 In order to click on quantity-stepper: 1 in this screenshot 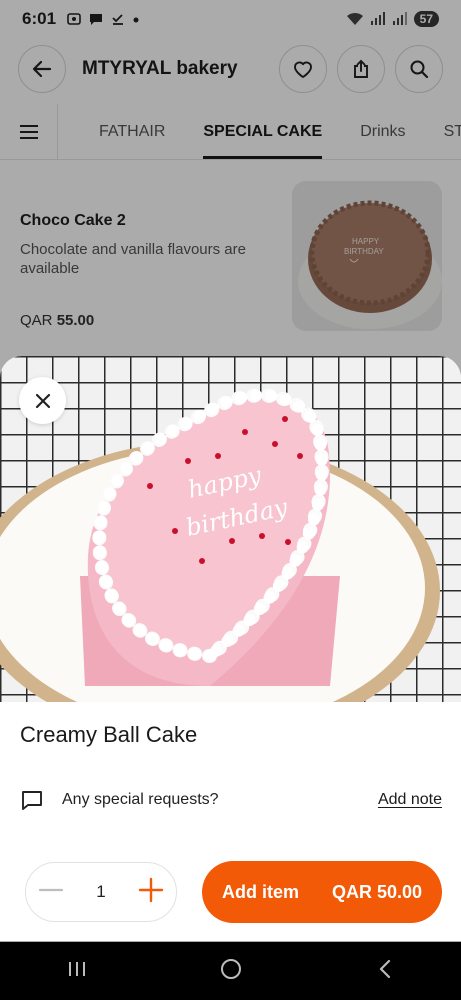, I will do `click(101, 892)`.